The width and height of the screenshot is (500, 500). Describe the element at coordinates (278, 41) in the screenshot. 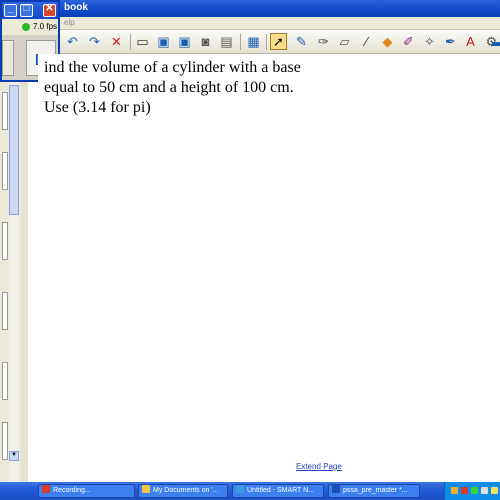

I see `select-arrow-icon: ➚` at that location.